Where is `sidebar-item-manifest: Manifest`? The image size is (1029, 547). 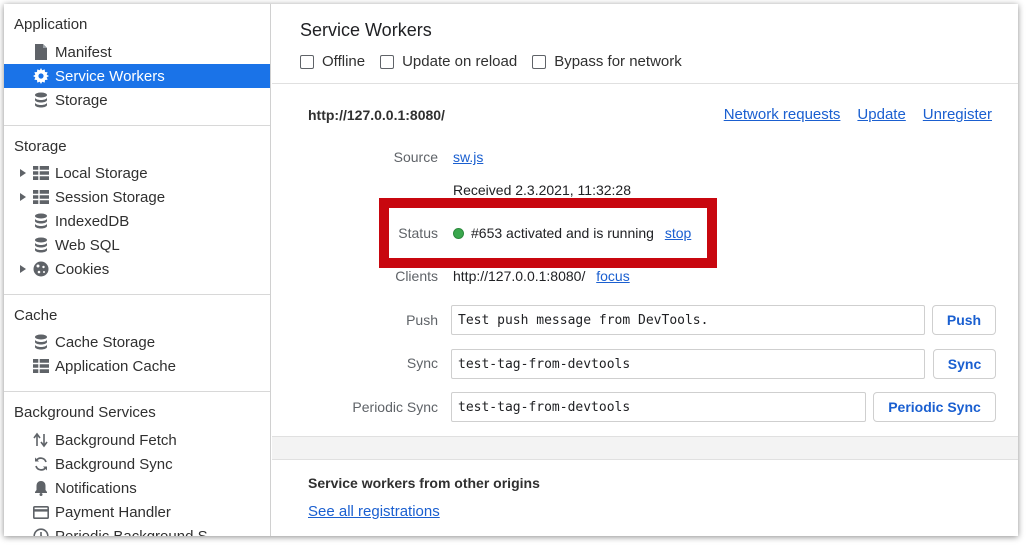 sidebar-item-manifest: Manifest is located at coordinates (137, 52).